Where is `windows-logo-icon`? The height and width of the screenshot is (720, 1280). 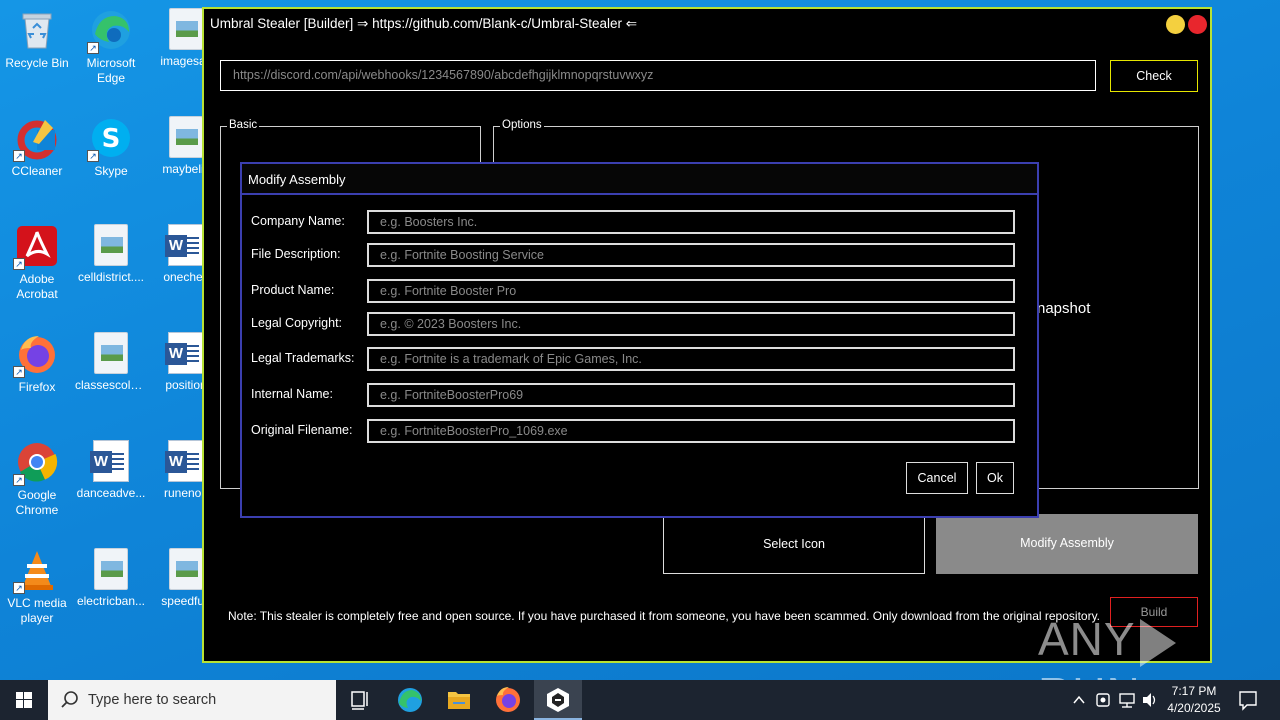 windows-logo-icon is located at coordinates (24, 700).